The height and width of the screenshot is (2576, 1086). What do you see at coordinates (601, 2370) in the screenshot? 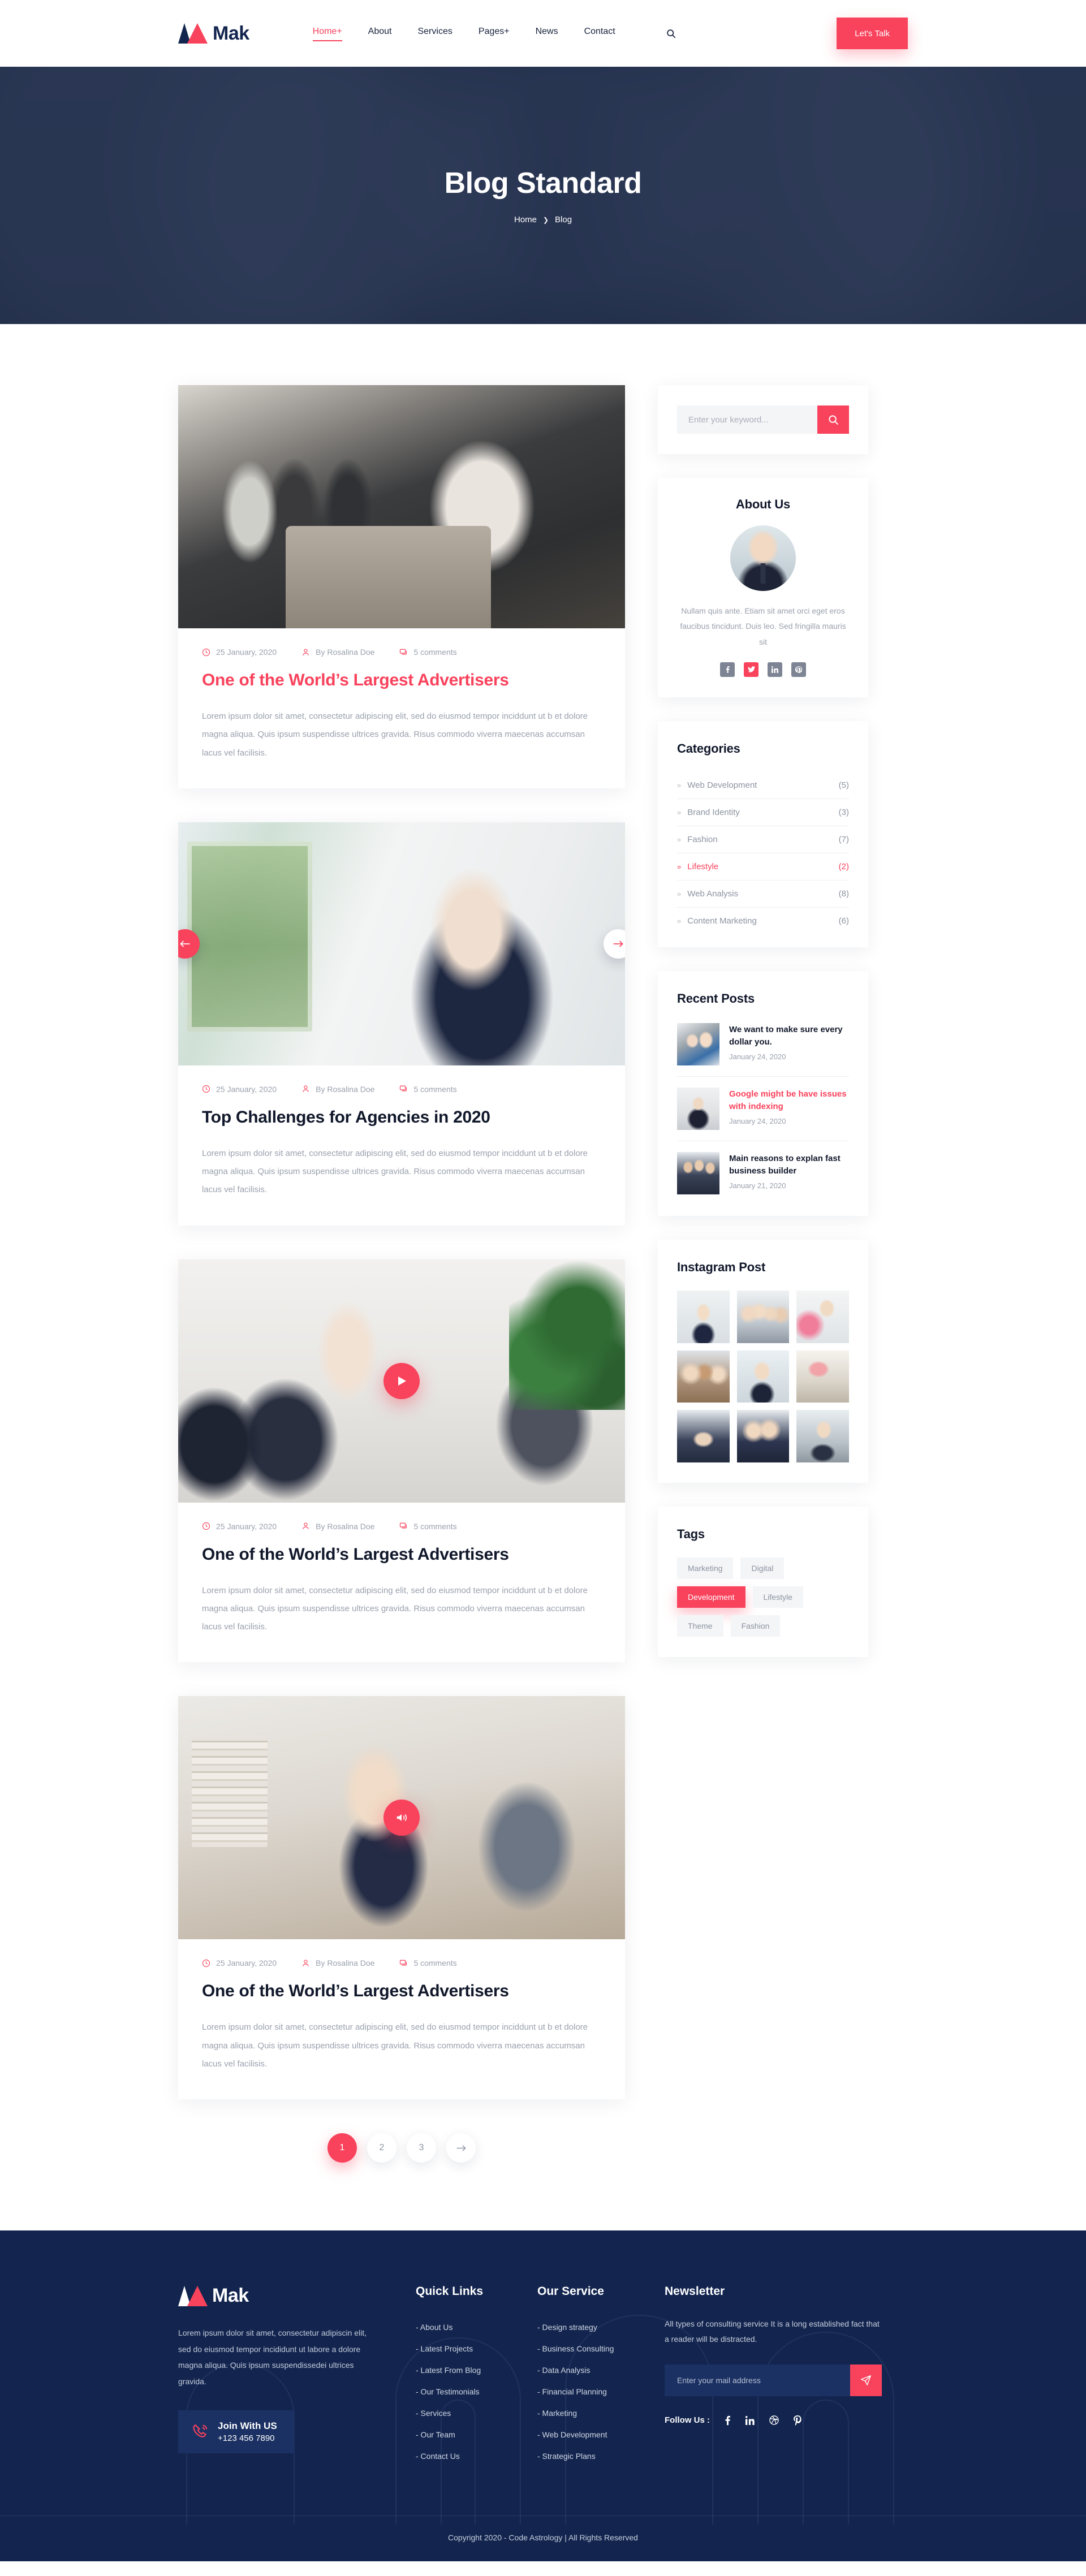
I see `footer-service-data-analysis: - Data Analysis` at bounding box center [601, 2370].